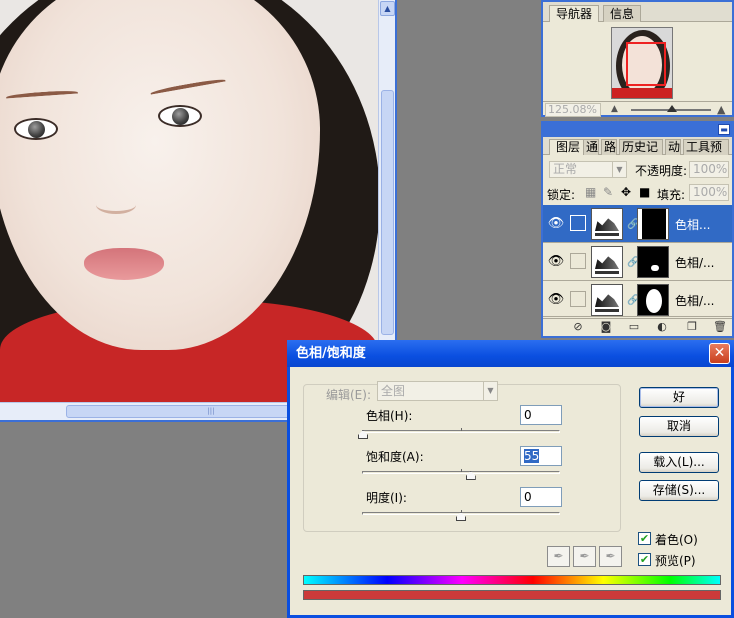 The image size is (734, 618). What do you see at coordinates (584, 556) in the screenshot?
I see `eyedropper-plus-icon: ✒` at bounding box center [584, 556].